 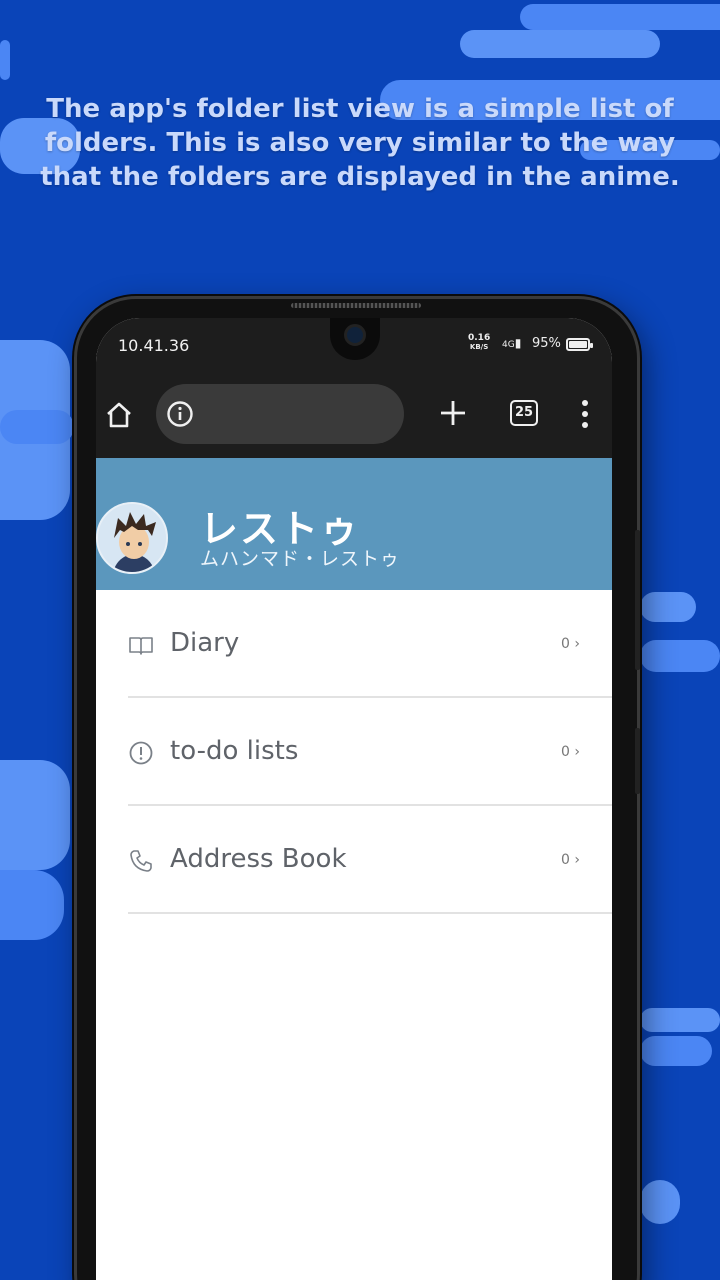 I want to click on plus-icon, so click(x=453, y=413).